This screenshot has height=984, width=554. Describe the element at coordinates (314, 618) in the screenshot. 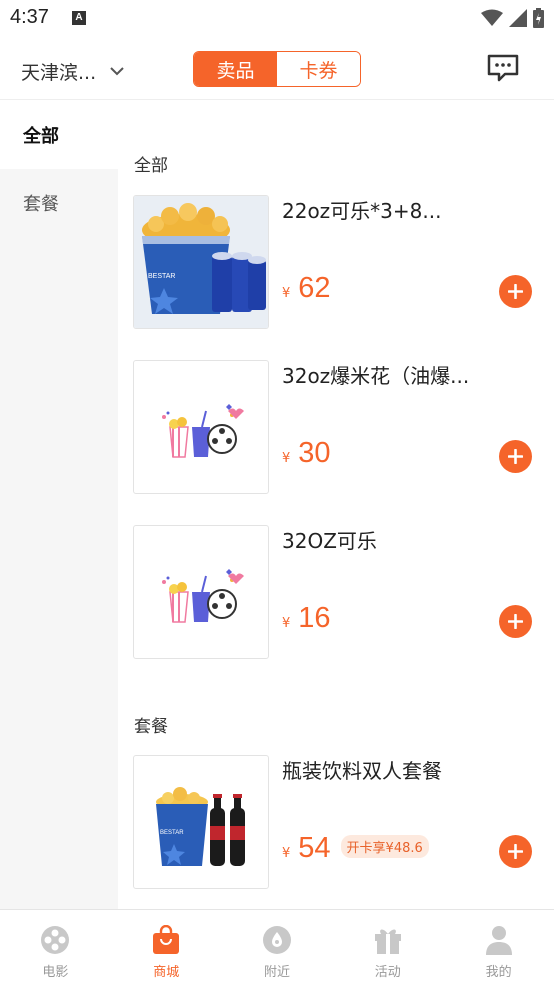

I see `product-price: 16` at that location.